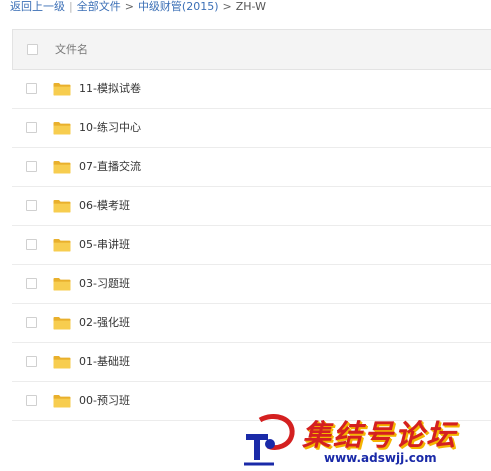 This screenshot has width=491, height=471. Describe the element at coordinates (104, 362) in the screenshot. I see `folder-name-link: 01-基础班` at that location.